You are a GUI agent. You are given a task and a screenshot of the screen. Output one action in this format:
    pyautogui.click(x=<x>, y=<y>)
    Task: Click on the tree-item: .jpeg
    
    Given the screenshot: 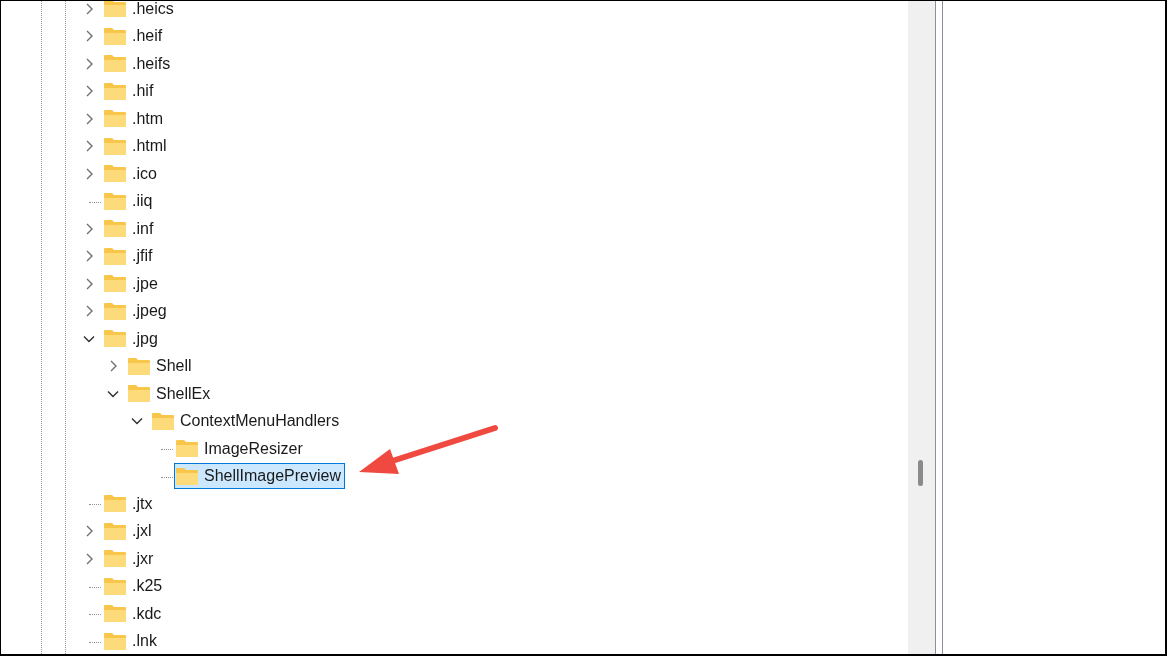 What is the action you would take?
    pyautogui.click(x=136, y=311)
    